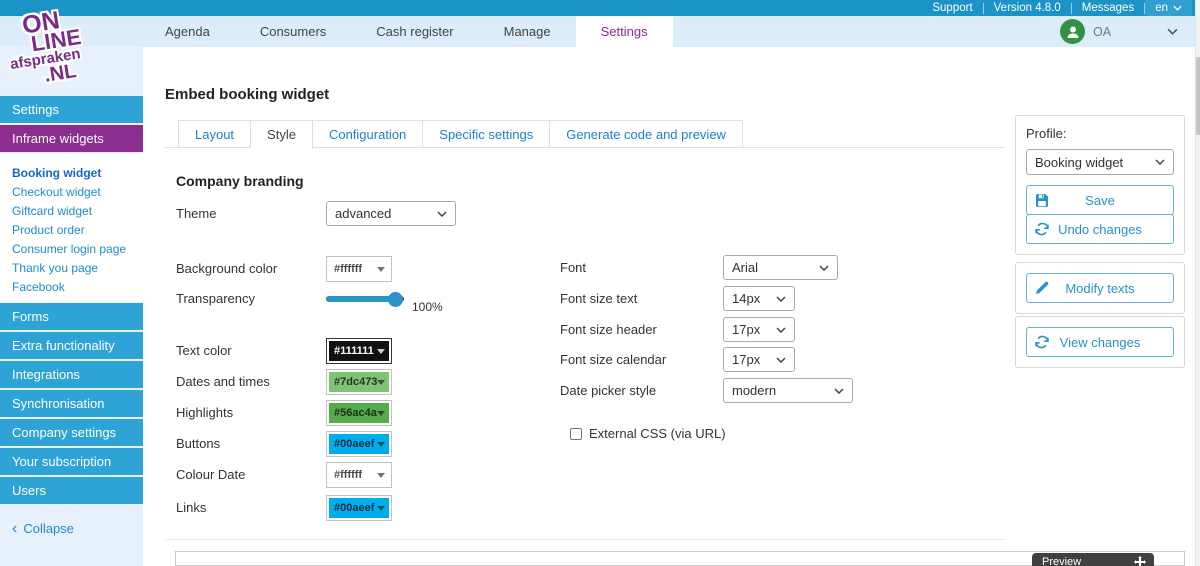 The height and width of the screenshot is (566, 1200). What do you see at coordinates (356, 382) in the screenshot?
I see `dates-times-color-value: #7dc473` at bounding box center [356, 382].